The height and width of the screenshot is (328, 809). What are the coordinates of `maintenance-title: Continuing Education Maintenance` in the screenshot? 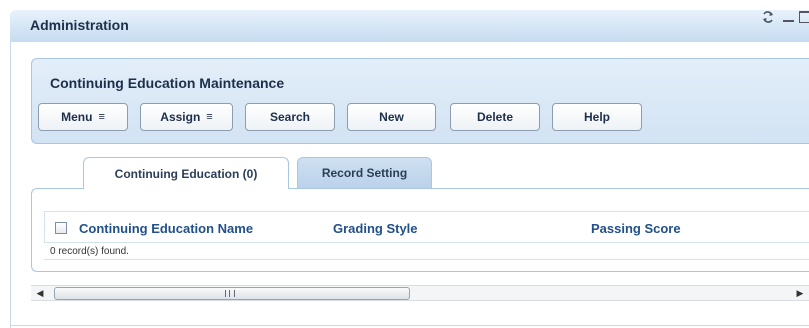 It's located at (167, 83).